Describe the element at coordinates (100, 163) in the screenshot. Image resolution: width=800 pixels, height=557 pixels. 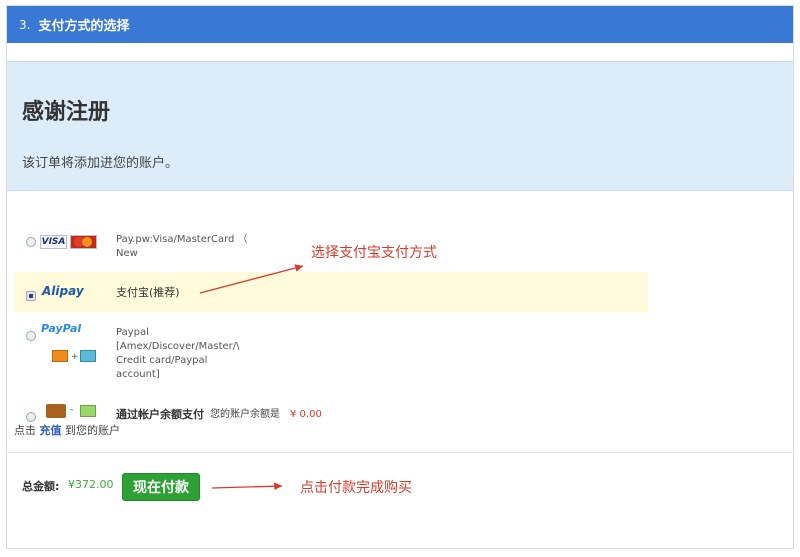
I see `thanks-message: 该订单将添加进您的账户。` at that location.